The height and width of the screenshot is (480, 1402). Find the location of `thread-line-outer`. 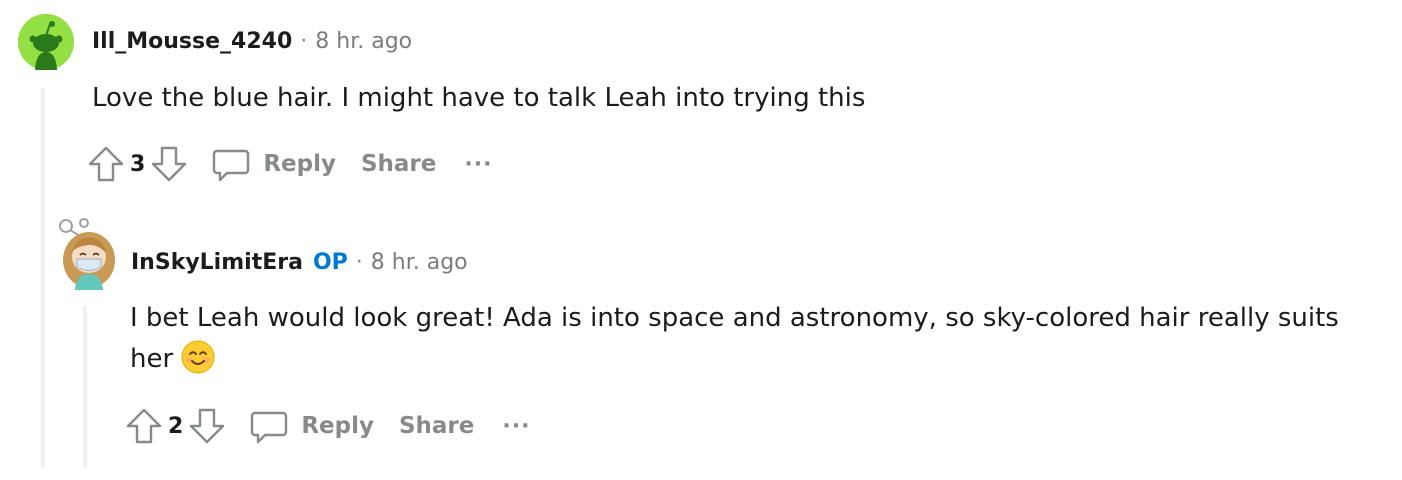

thread-line-outer is located at coordinates (43, 278).